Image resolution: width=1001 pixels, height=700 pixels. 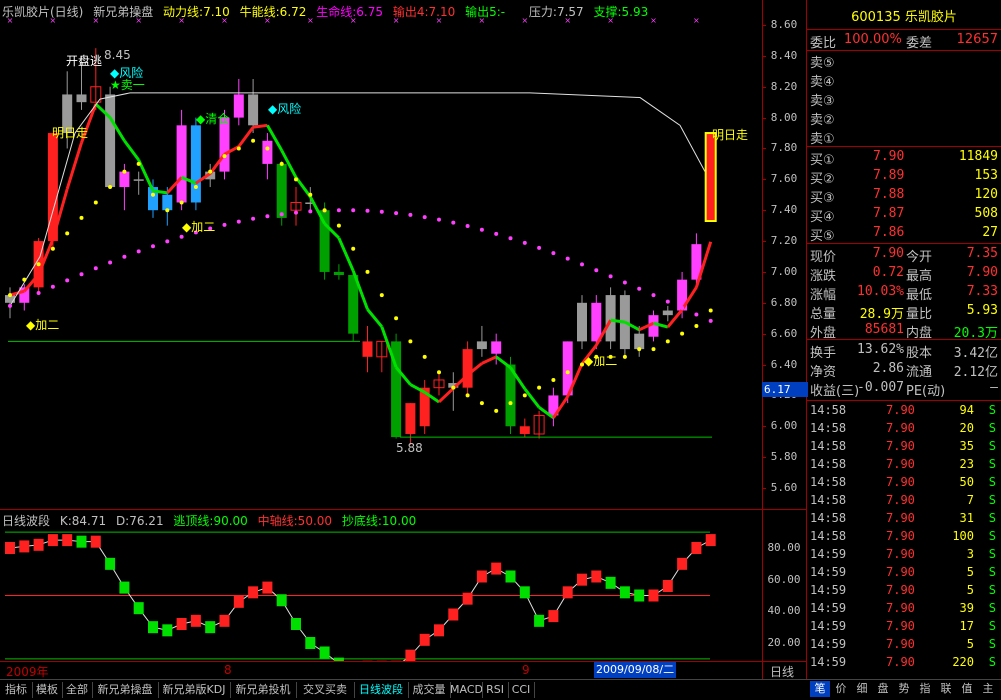 What do you see at coordinates (946, 689) in the screenshot?
I see `right-tab-6: 联` at bounding box center [946, 689].